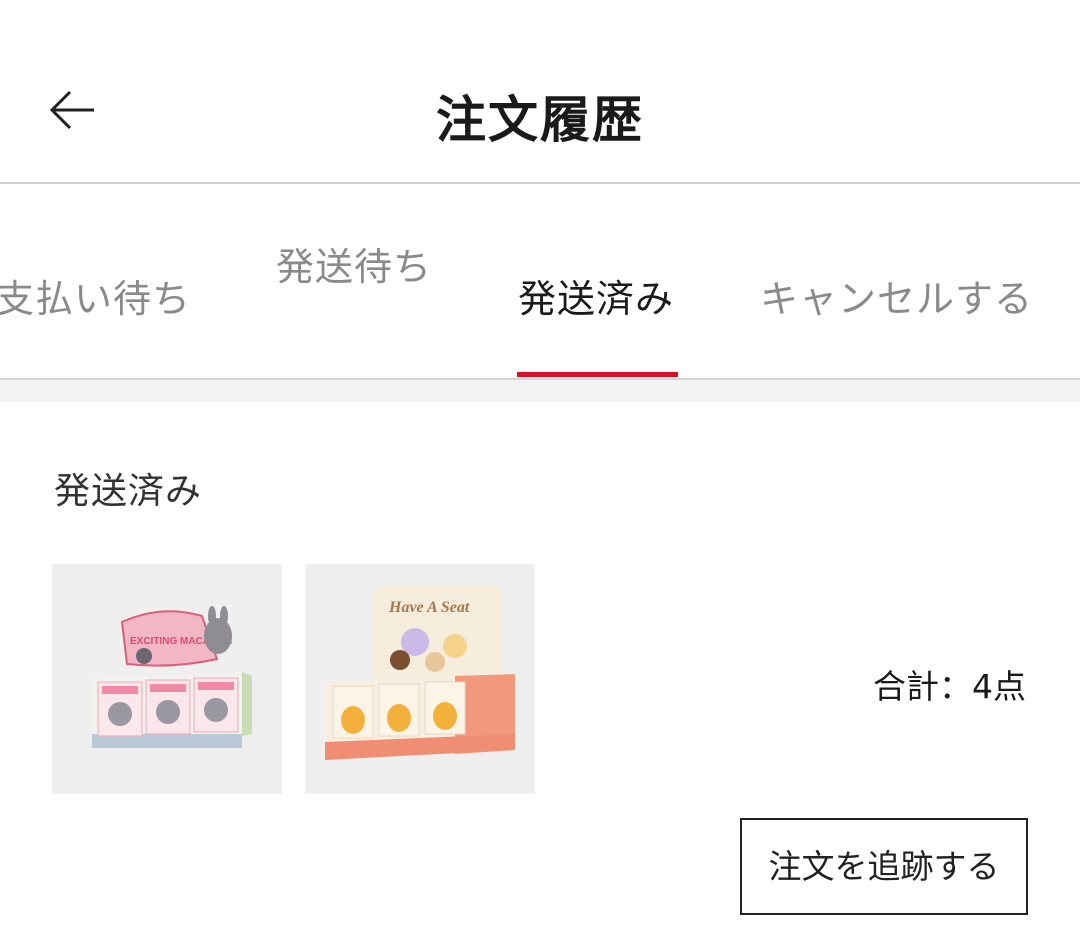 This screenshot has height=940, width=1080. What do you see at coordinates (597, 374) in the screenshot?
I see `active-tab-indicator` at bounding box center [597, 374].